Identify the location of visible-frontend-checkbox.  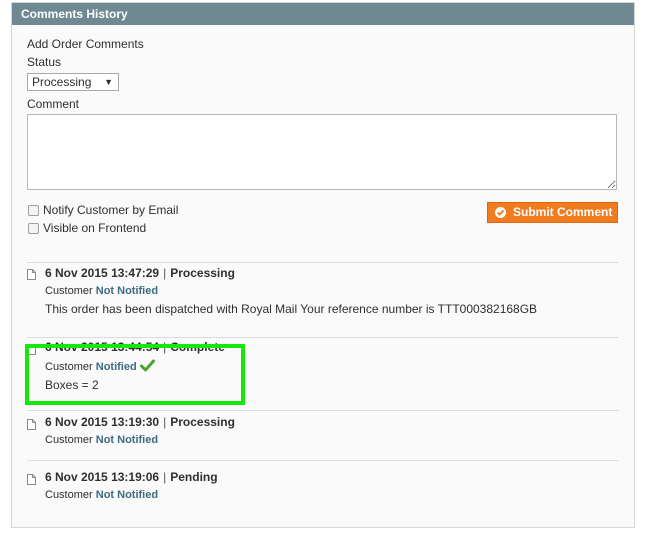
(33, 228).